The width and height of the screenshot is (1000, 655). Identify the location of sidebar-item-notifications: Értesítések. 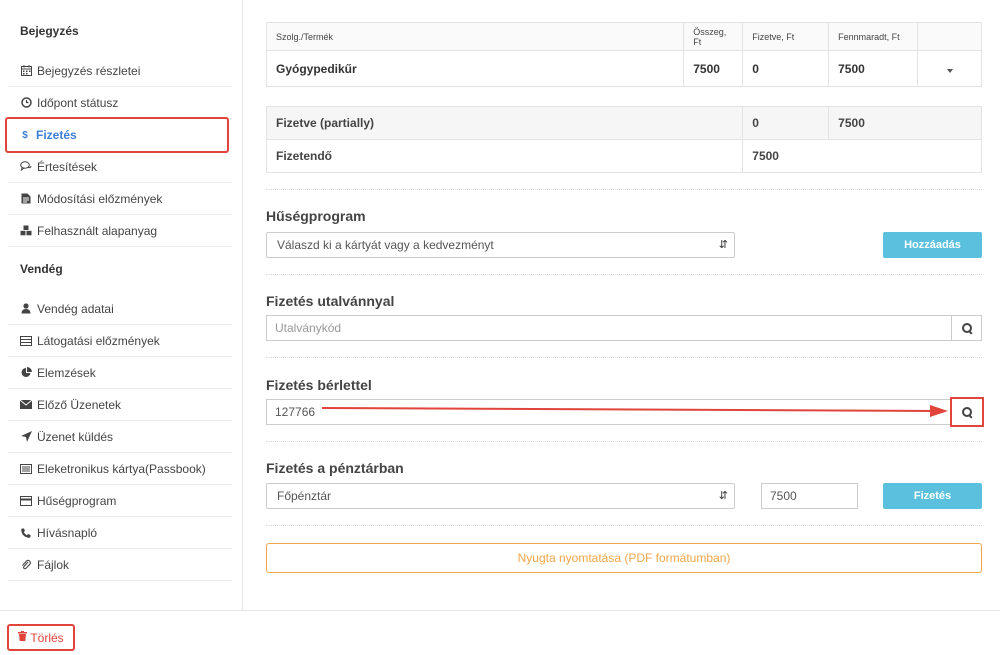
(120, 167).